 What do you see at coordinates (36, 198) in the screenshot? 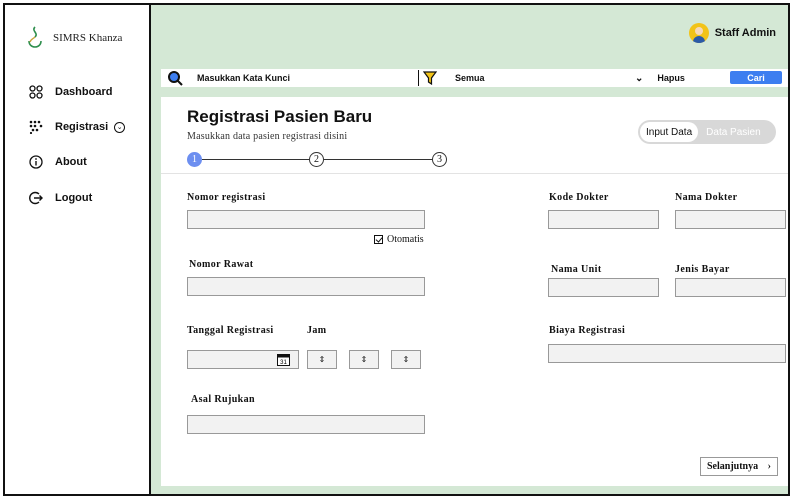
I see `logout-icon` at bounding box center [36, 198].